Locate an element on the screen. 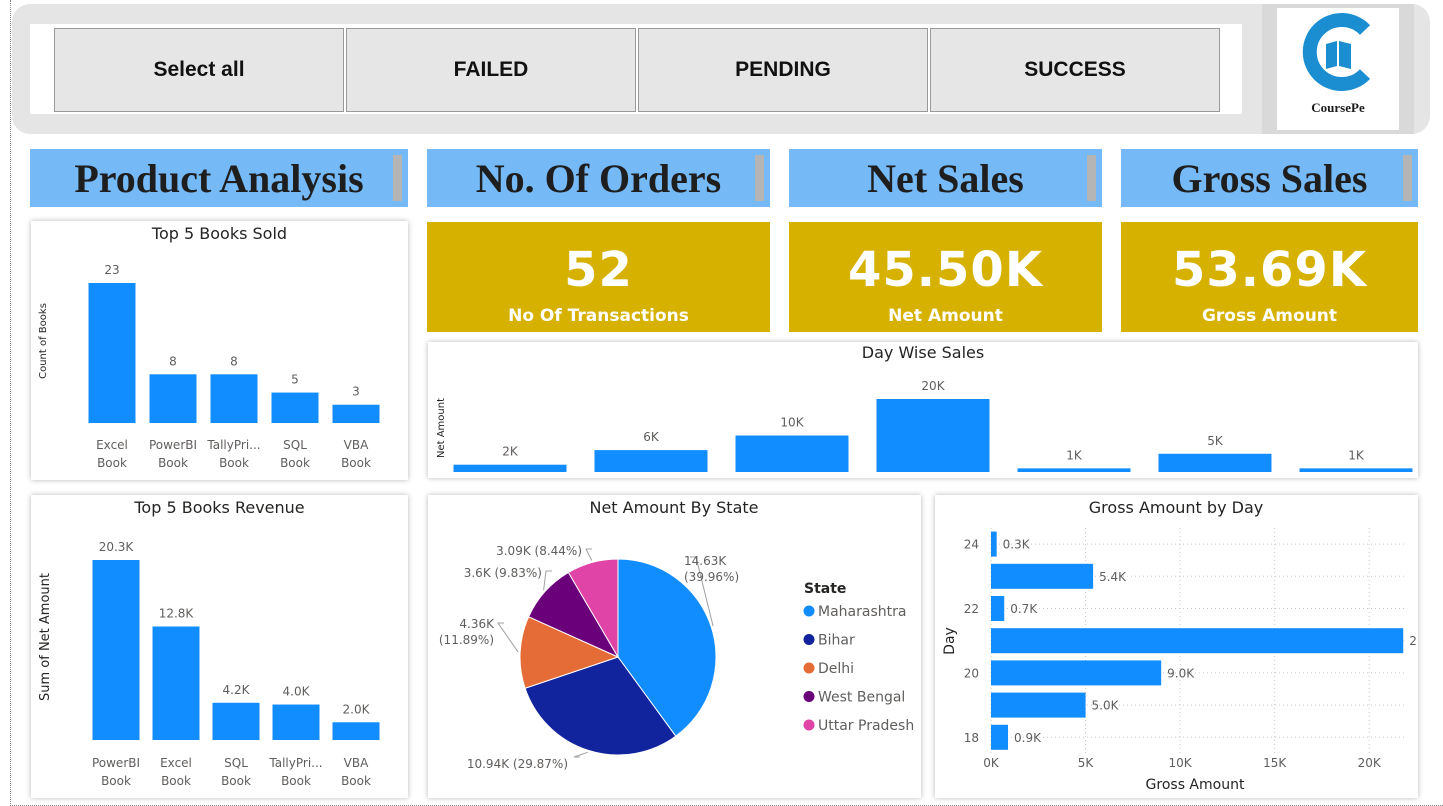 Image resolution: width=1443 pixels, height=806 pixels. chart-title: Top 5 Books Sold is located at coordinates (219, 233).